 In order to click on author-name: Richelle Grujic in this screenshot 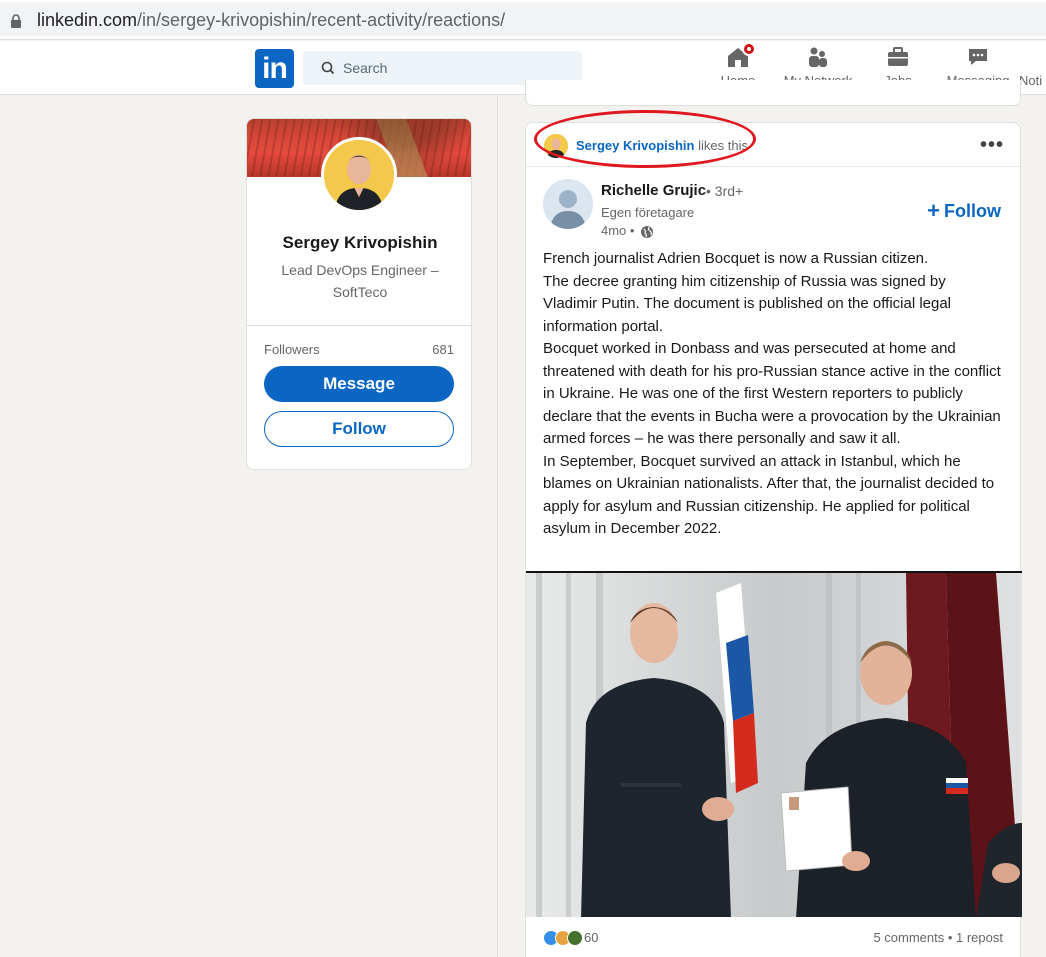, I will do `click(653, 190)`.